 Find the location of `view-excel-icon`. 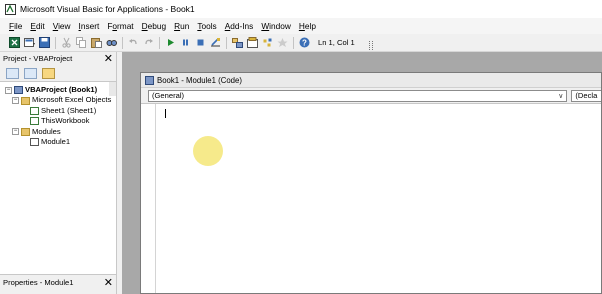

view-excel-icon is located at coordinates (14, 42).